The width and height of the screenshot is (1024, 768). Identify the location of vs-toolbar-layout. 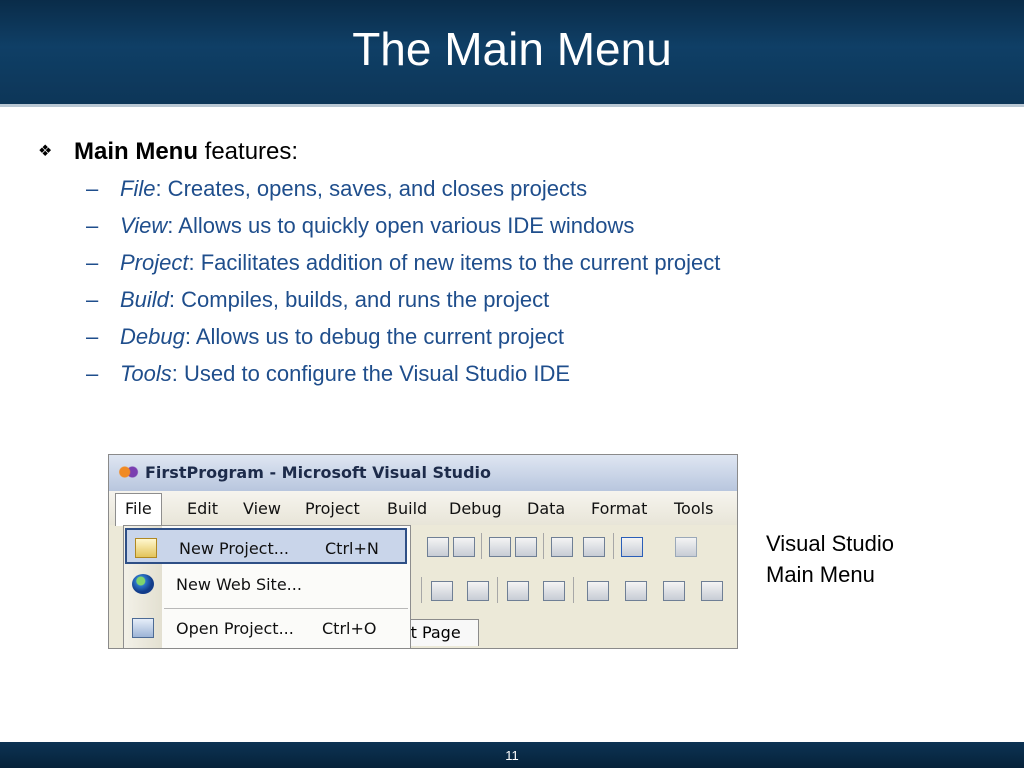
(572, 591).